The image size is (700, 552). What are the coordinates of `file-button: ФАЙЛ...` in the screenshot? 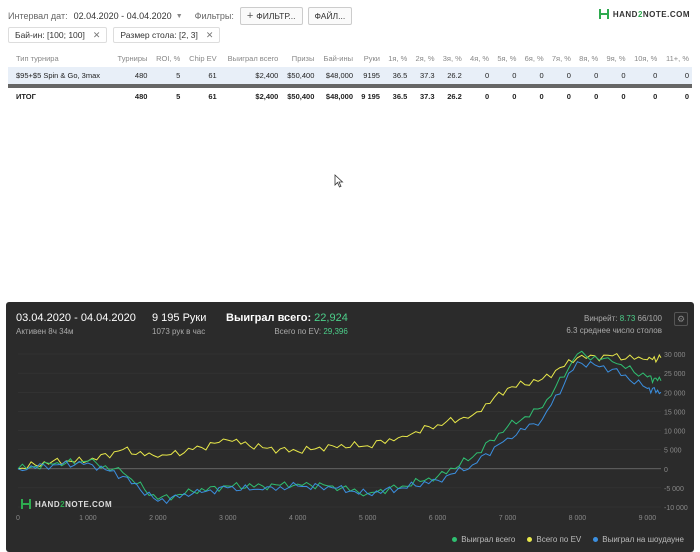 It's located at (330, 16).